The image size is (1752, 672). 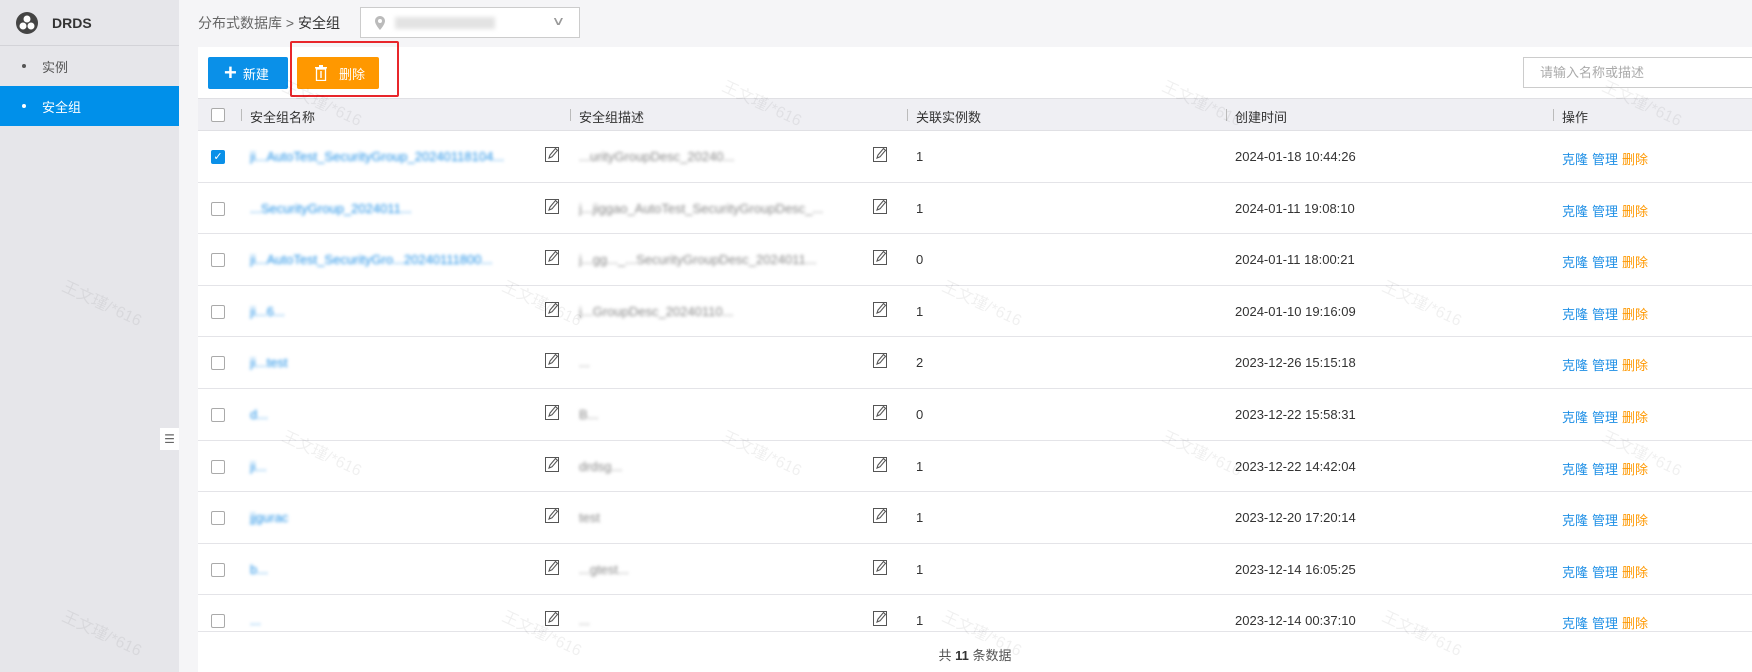 What do you see at coordinates (218, 115) in the screenshot?
I see `select-all-checkbox` at bounding box center [218, 115].